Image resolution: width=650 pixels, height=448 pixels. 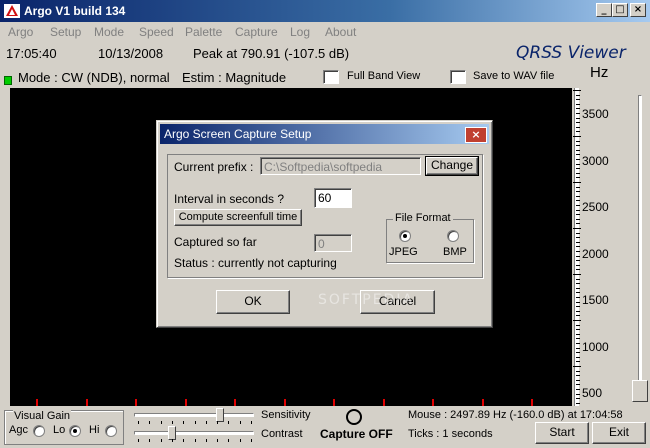 I want to click on maximize-button: □, so click(x=620, y=10).